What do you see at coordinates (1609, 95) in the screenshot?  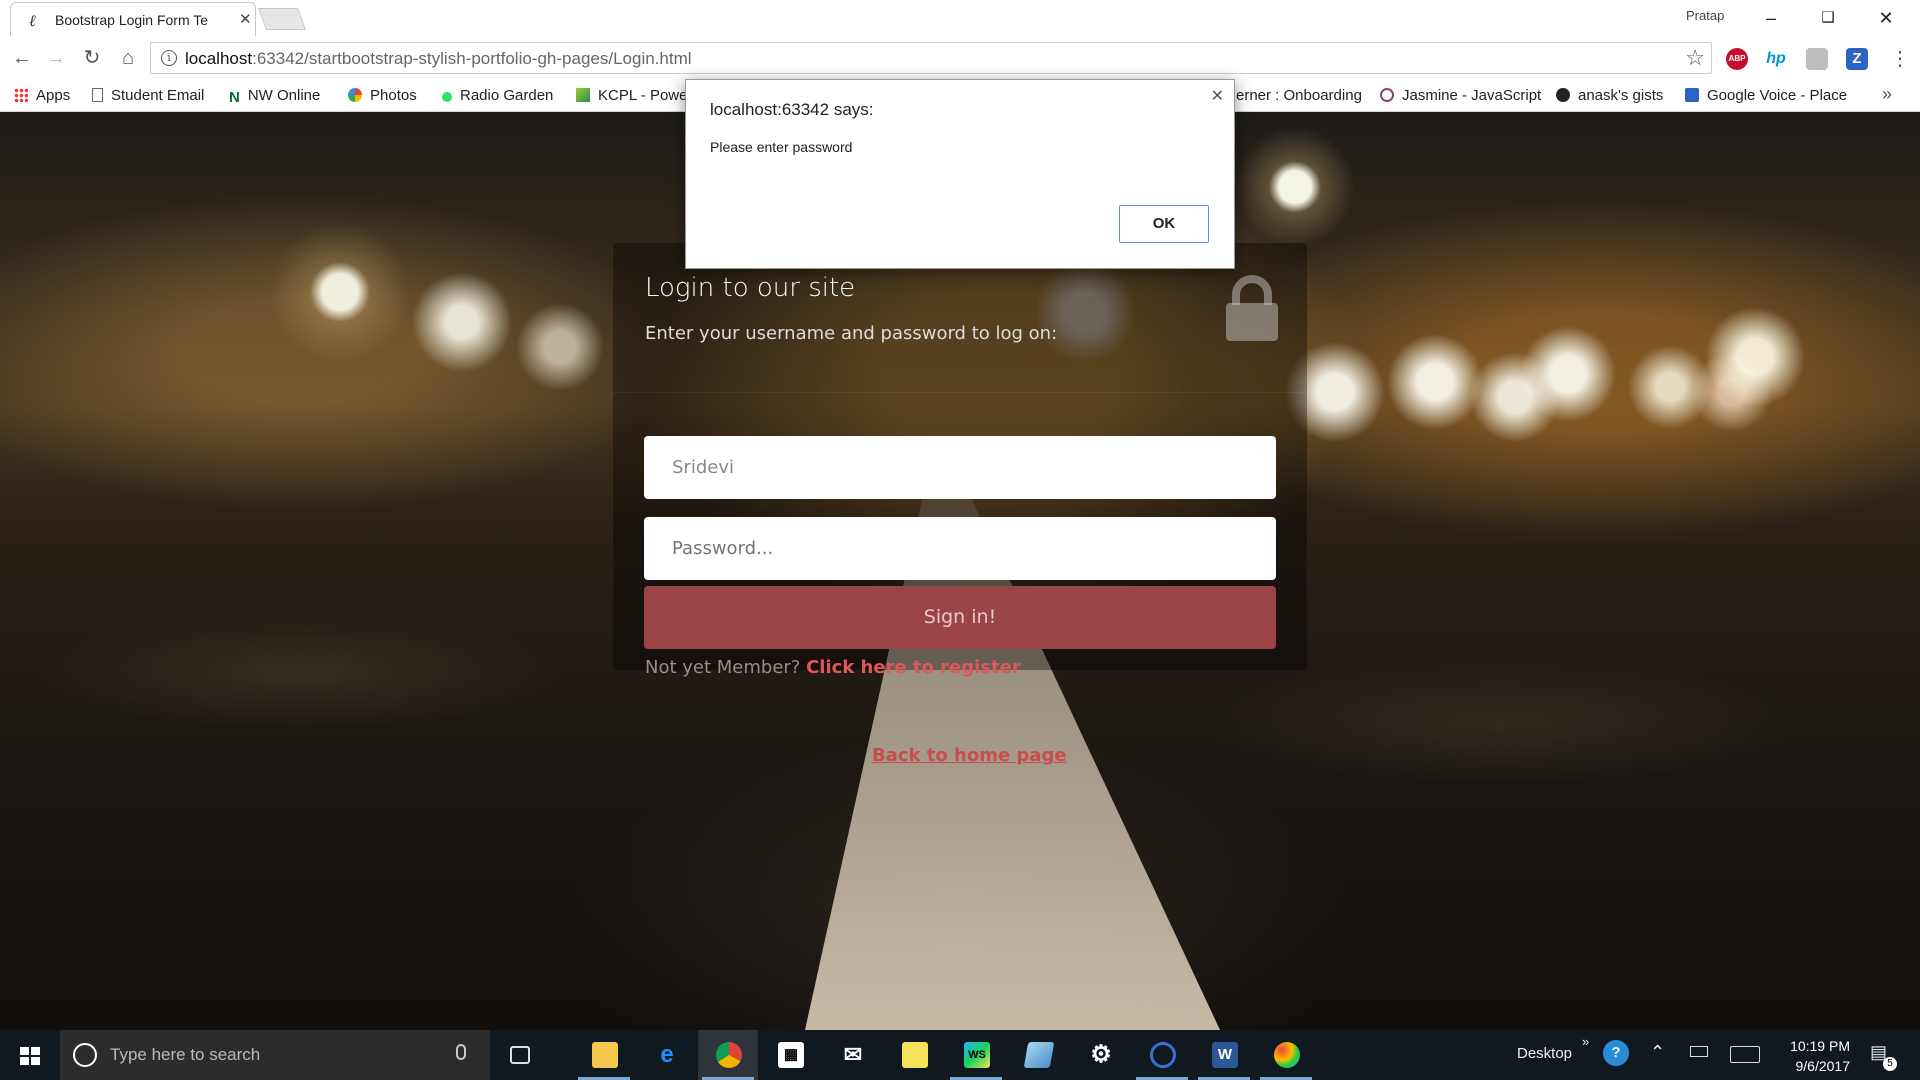 I see `bookmark-anask-gists: anask's gists` at bounding box center [1609, 95].